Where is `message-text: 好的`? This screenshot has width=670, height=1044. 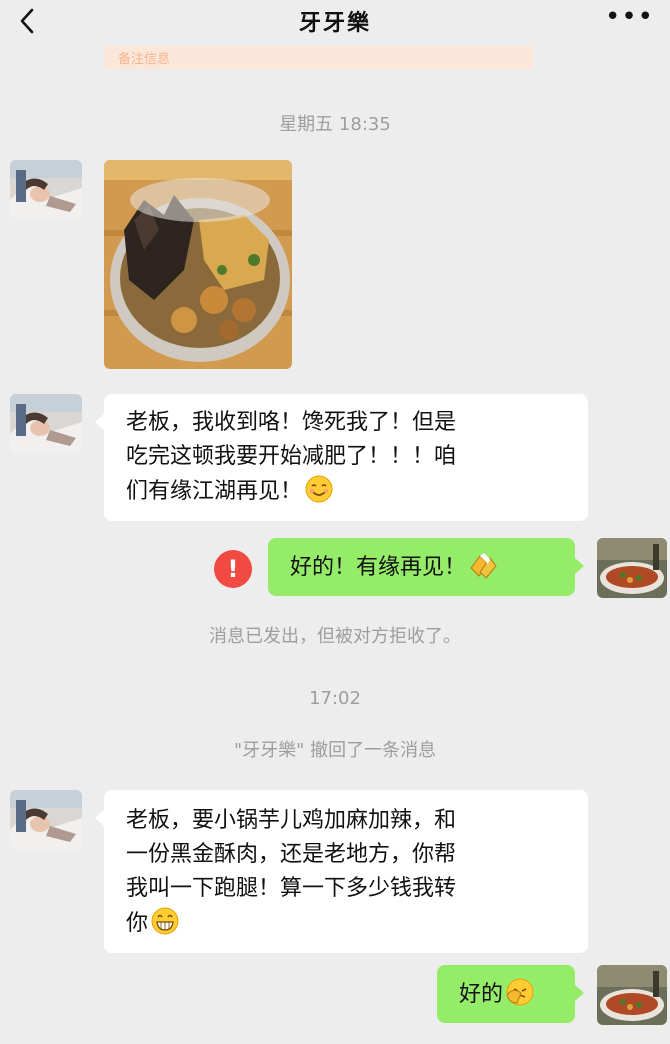 message-text: 好的 is located at coordinates (481, 994).